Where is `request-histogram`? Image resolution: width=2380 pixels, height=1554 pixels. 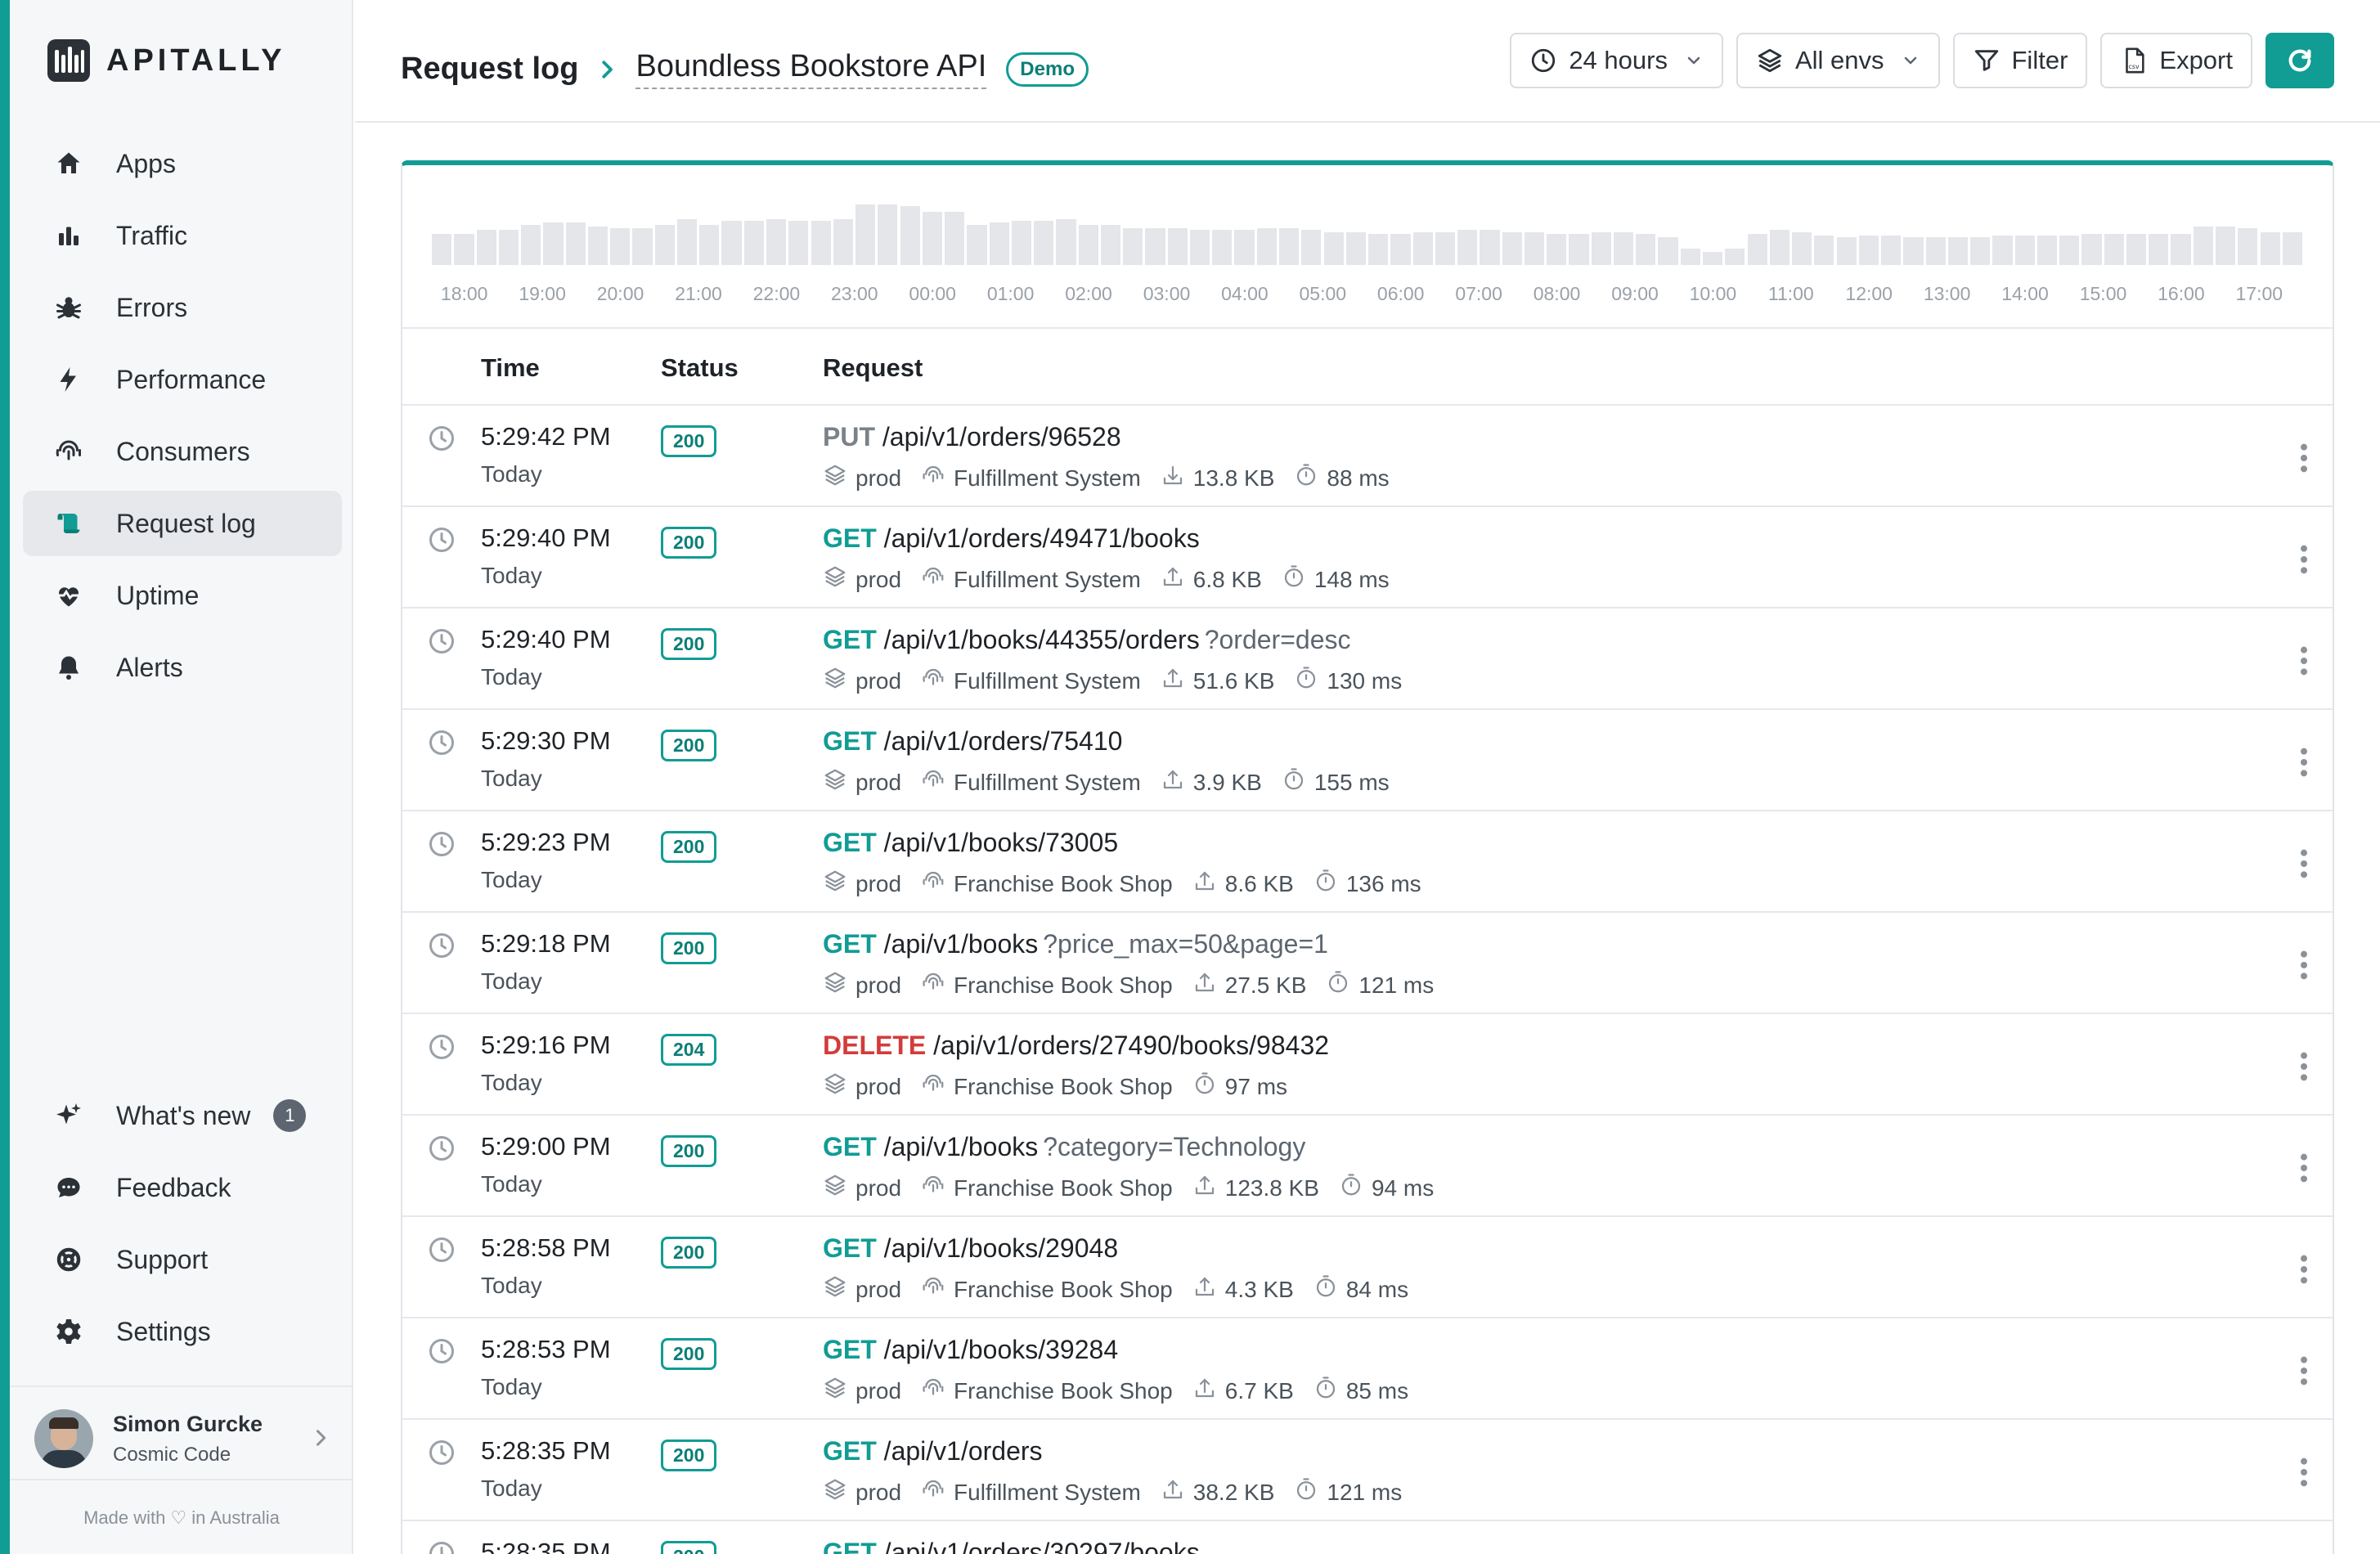
request-histogram is located at coordinates (1369, 234).